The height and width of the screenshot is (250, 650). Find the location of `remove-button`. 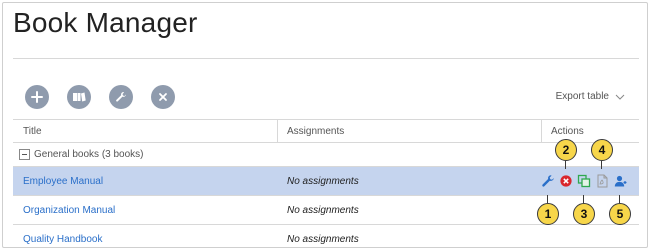

remove-button is located at coordinates (163, 97).